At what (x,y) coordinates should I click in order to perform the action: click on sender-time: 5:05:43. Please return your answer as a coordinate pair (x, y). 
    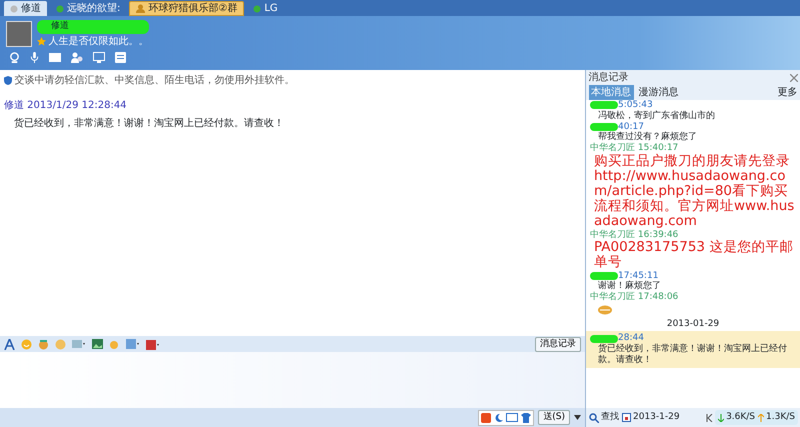
    Looking at the image, I should click on (635, 105).